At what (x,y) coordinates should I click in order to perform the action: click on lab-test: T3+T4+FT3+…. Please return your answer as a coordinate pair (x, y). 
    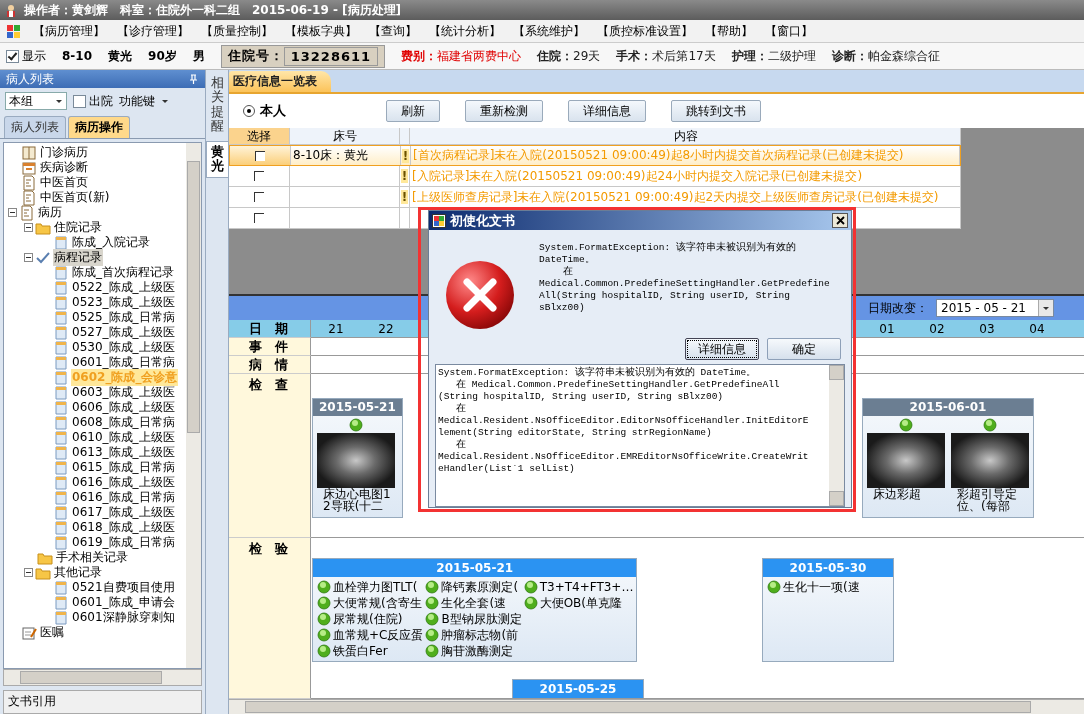
    Looking at the image, I should click on (586, 587).